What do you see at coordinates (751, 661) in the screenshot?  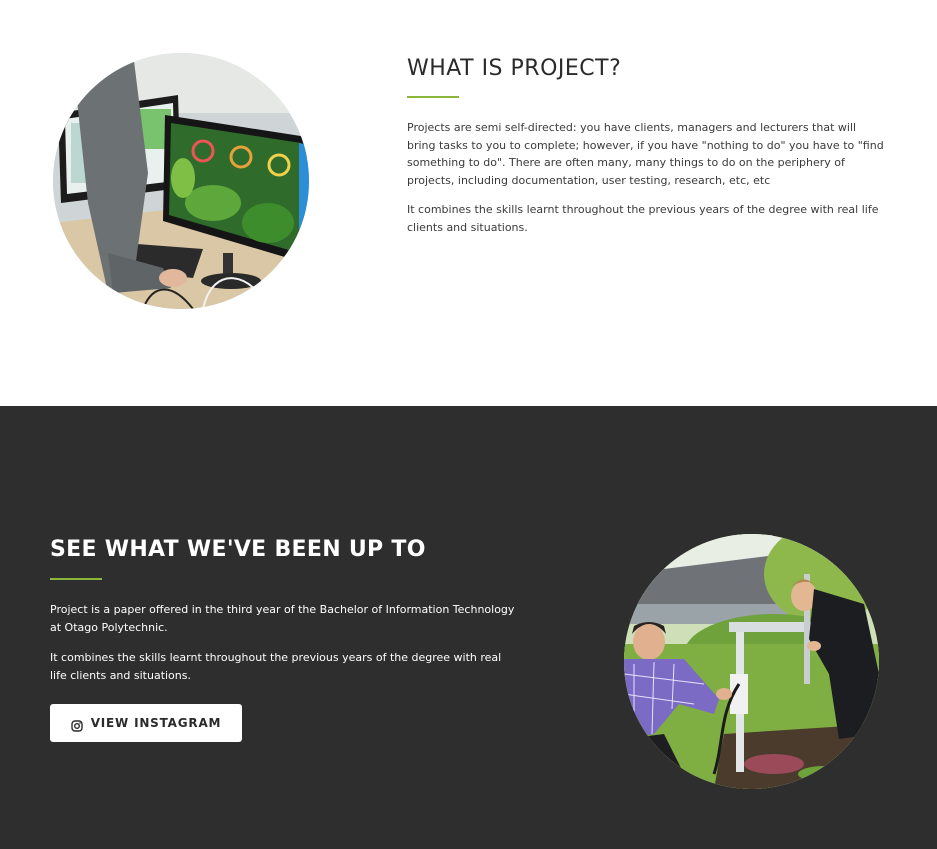 I see `garden-sensor-photo` at bounding box center [751, 661].